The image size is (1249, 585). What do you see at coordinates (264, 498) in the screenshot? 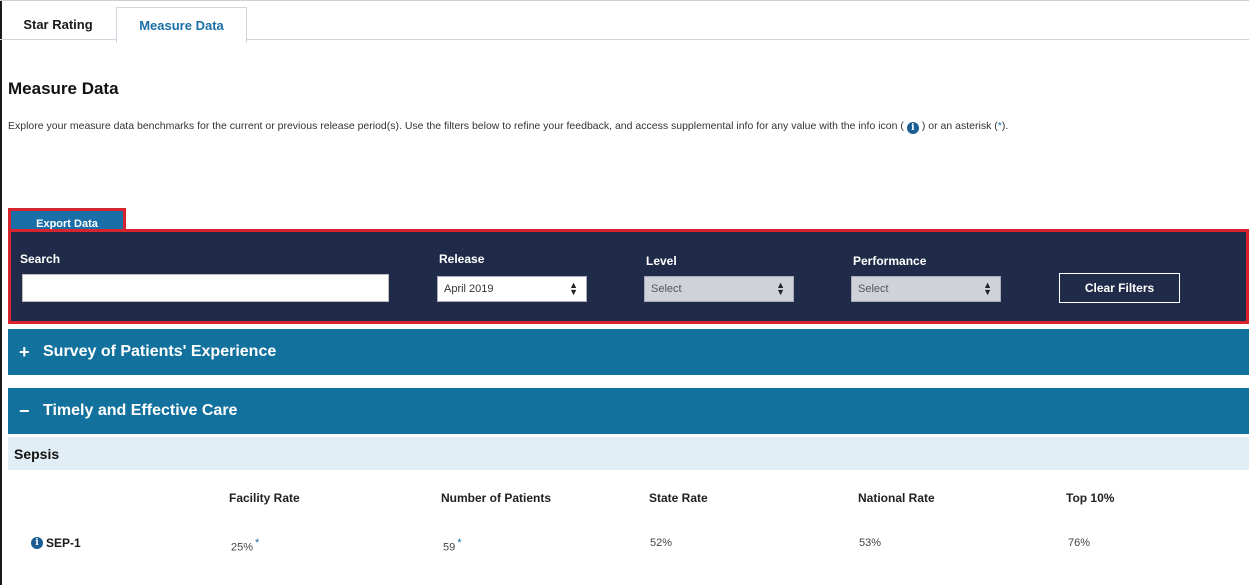
I see `column-header-facility-rate: Facility Rate` at bounding box center [264, 498].